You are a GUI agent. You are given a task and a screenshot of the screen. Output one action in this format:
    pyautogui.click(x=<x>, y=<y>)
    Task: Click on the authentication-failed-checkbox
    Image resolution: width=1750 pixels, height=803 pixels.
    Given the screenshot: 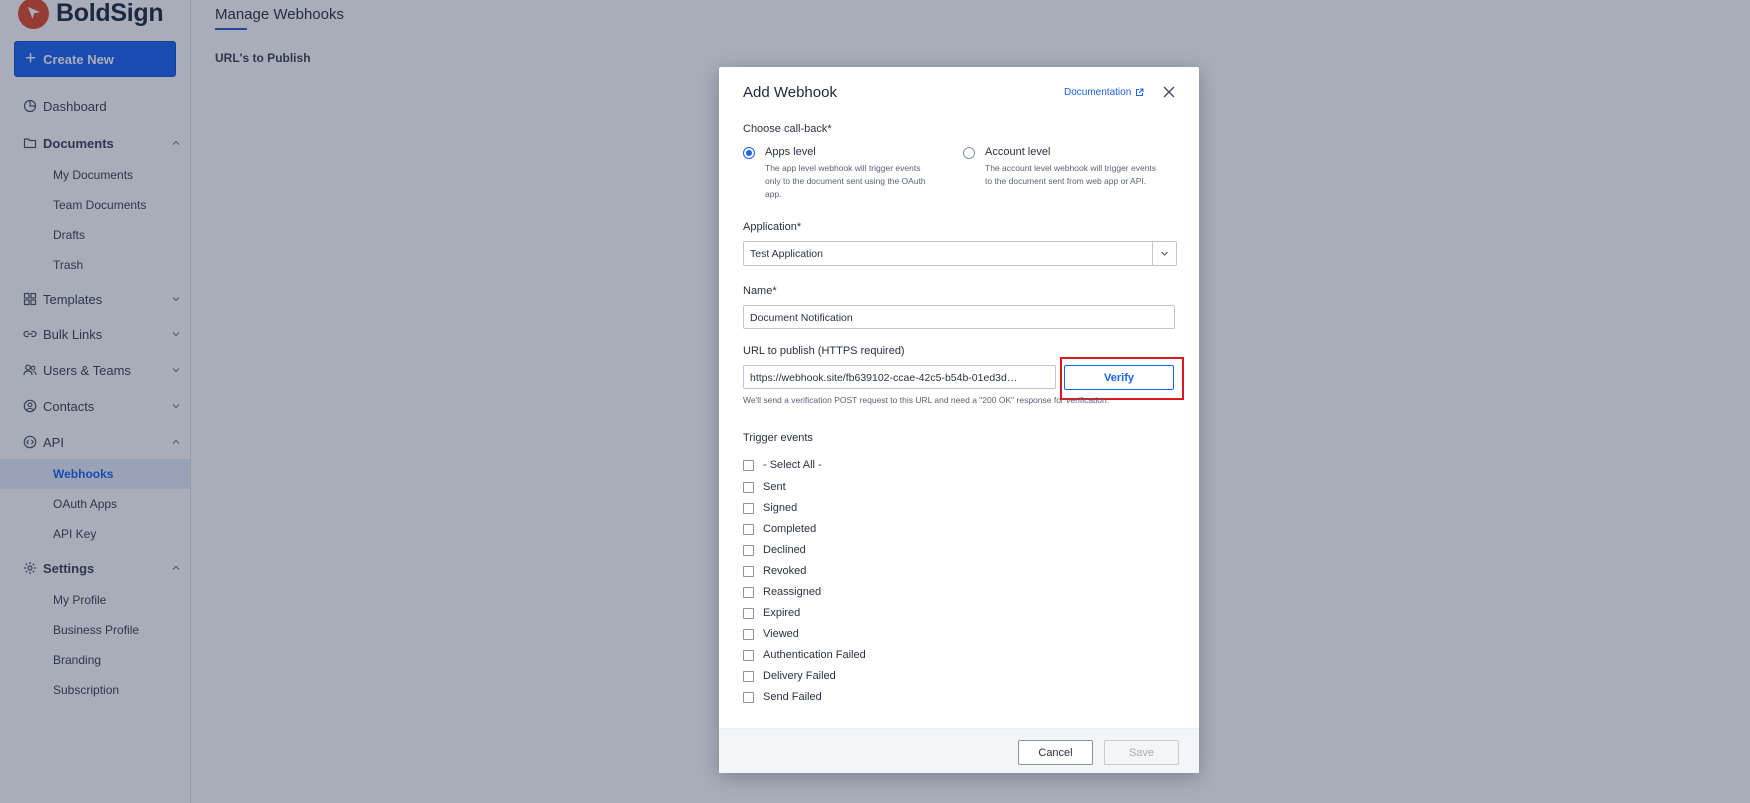 What is the action you would take?
    pyautogui.click(x=748, y=655)
    